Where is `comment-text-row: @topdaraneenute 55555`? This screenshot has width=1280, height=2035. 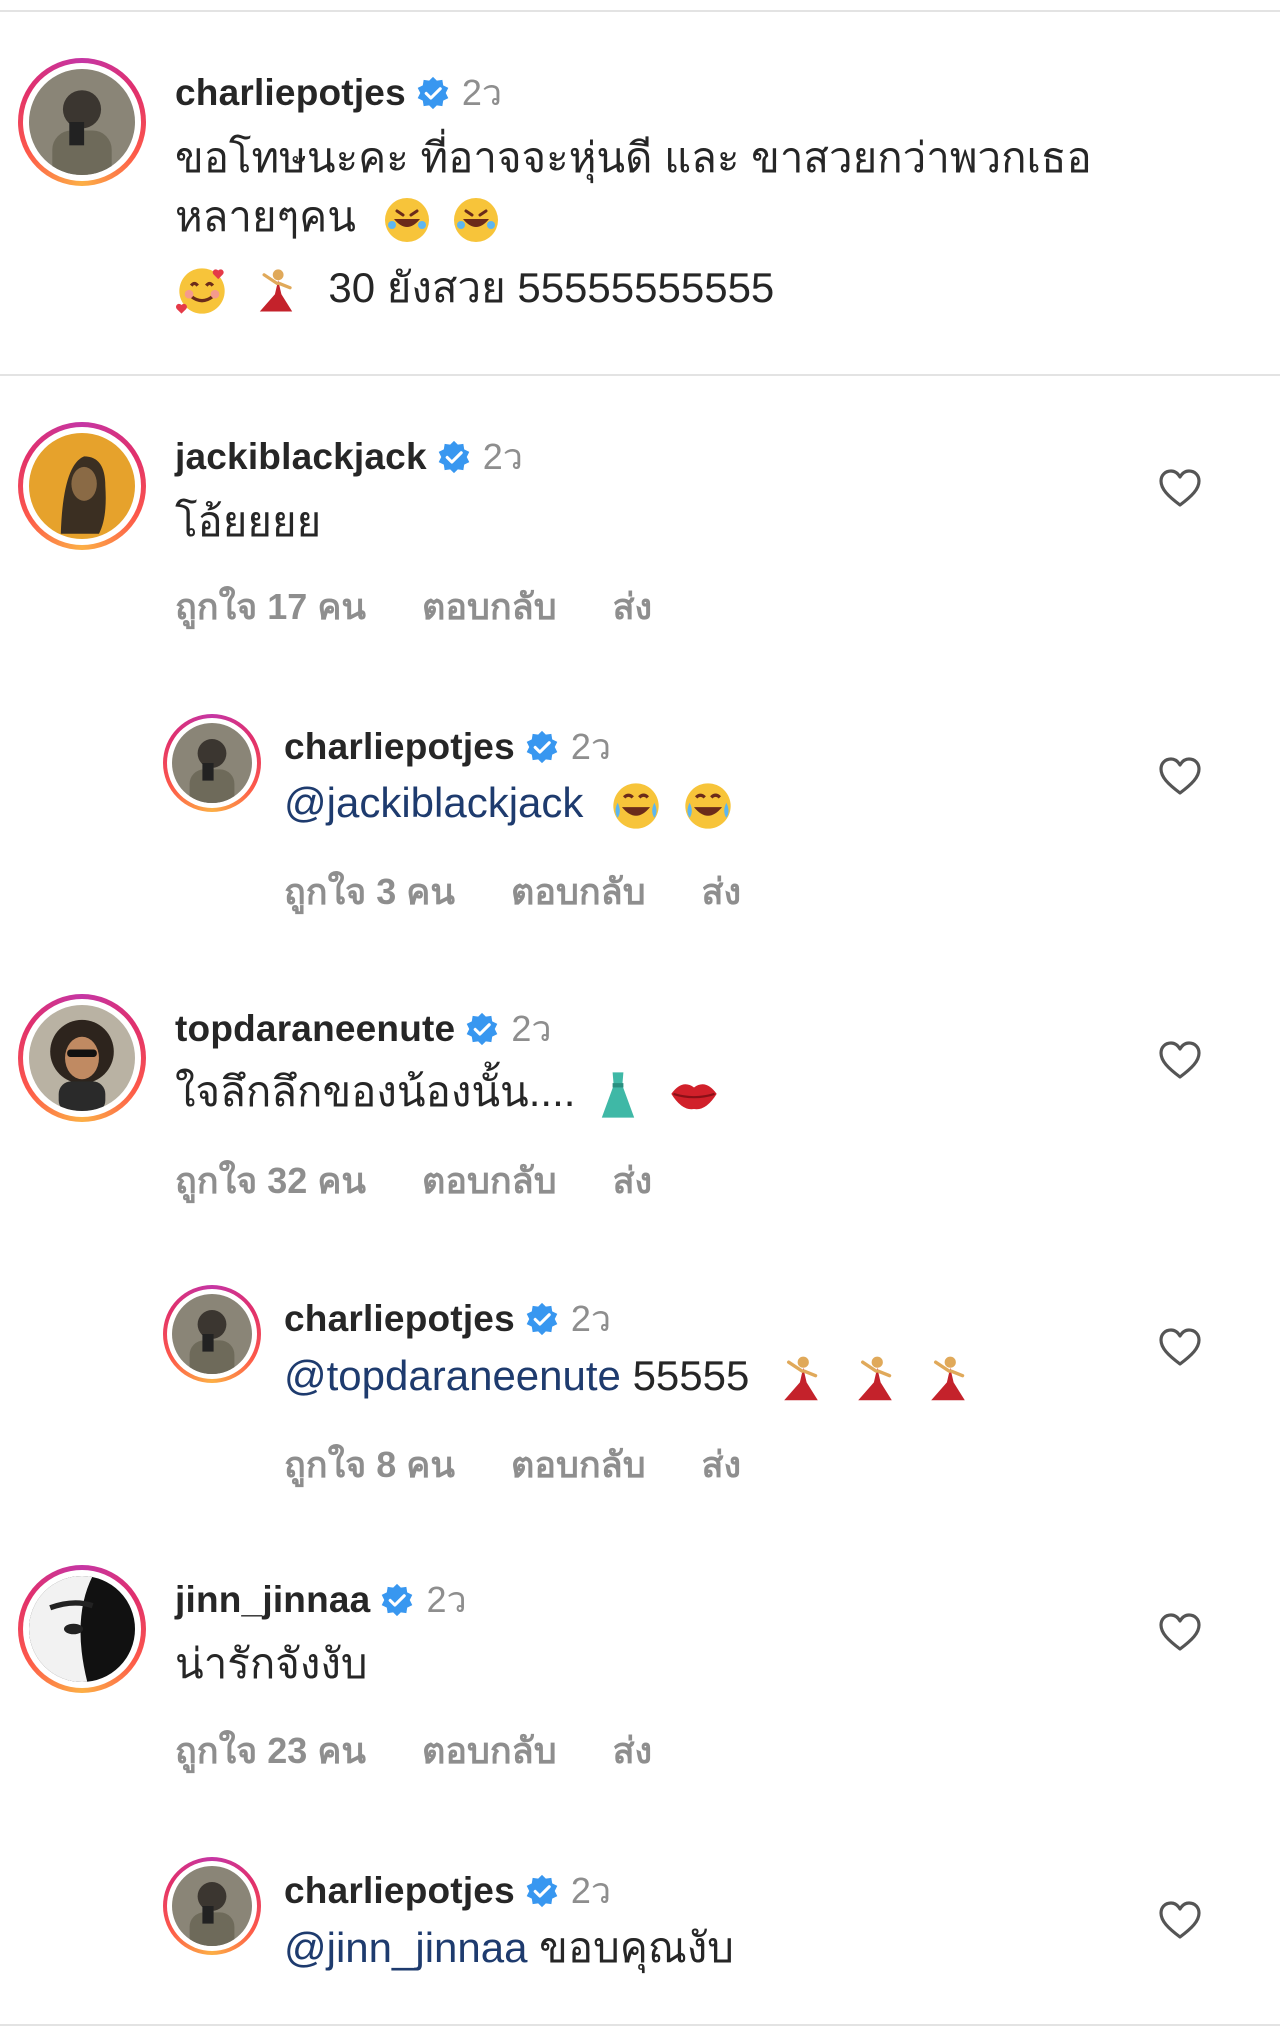 comment-text-row: @topdaraneenute 55555 is located at coordinates (630, 1376).